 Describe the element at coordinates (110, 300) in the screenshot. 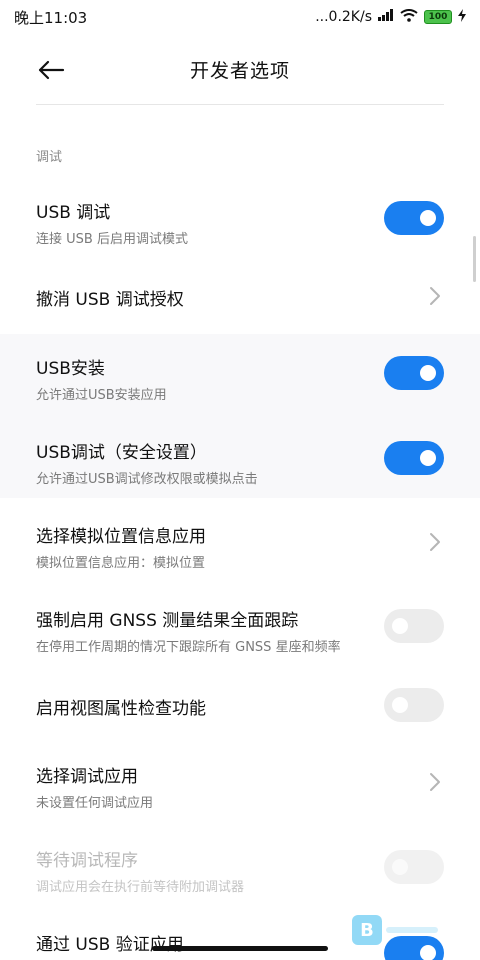

I see `setting-title: 撤消 USB 调试授权` at that location.